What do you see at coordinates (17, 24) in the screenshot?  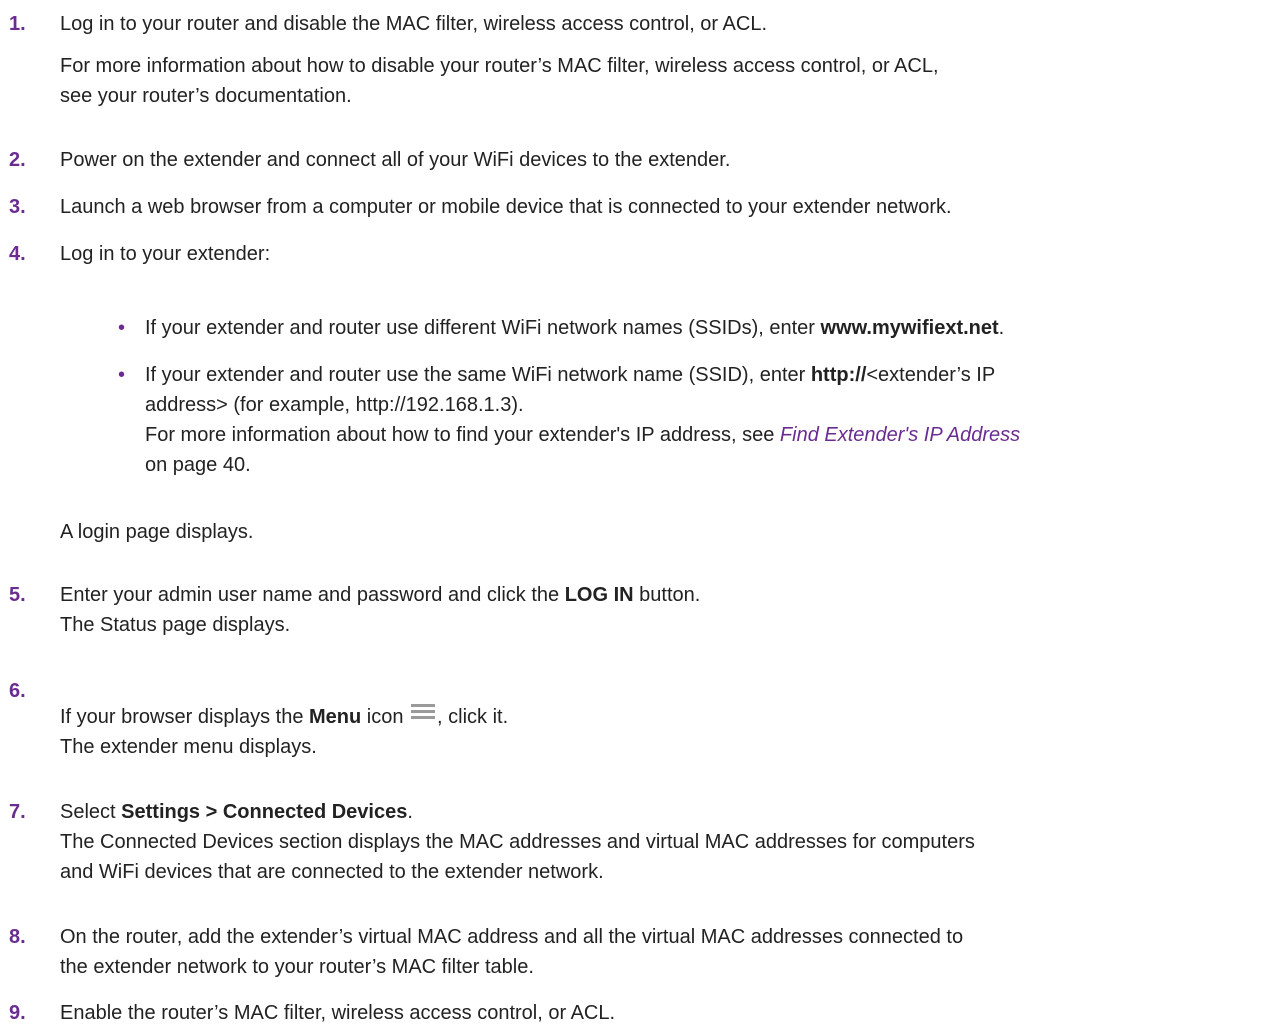 I see `step-number: 1.` at bounding box center [17, 24].